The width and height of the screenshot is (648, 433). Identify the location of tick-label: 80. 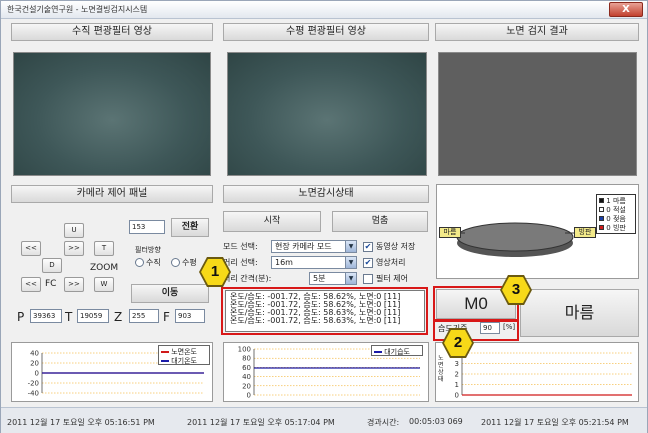
(246, 359).